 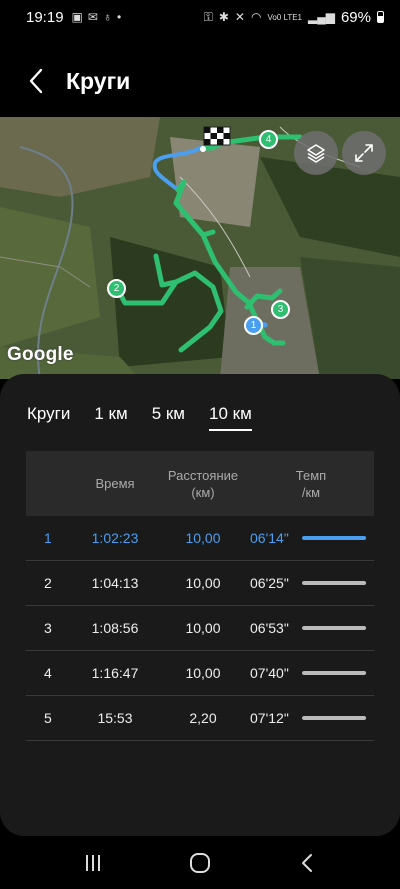 What do you see at coordinates (45, 17) in the screenshot?
I see `status-time: 19:19` at bounding box center [45, 17].